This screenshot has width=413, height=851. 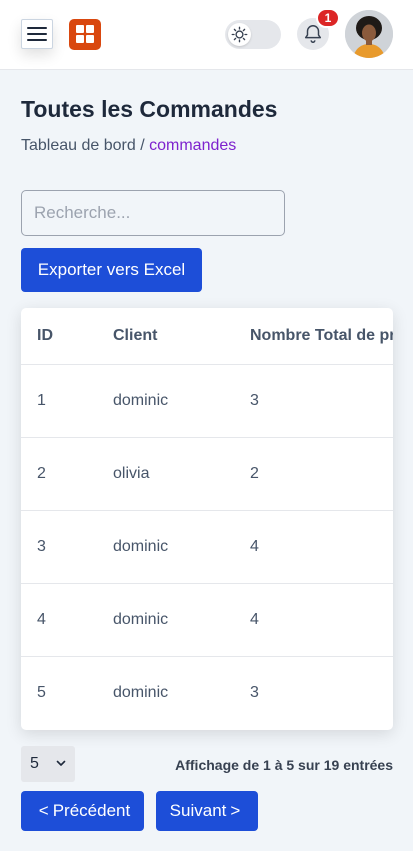 I want to click on previous-page-button: < Précédent, so click(x=82, y=811).